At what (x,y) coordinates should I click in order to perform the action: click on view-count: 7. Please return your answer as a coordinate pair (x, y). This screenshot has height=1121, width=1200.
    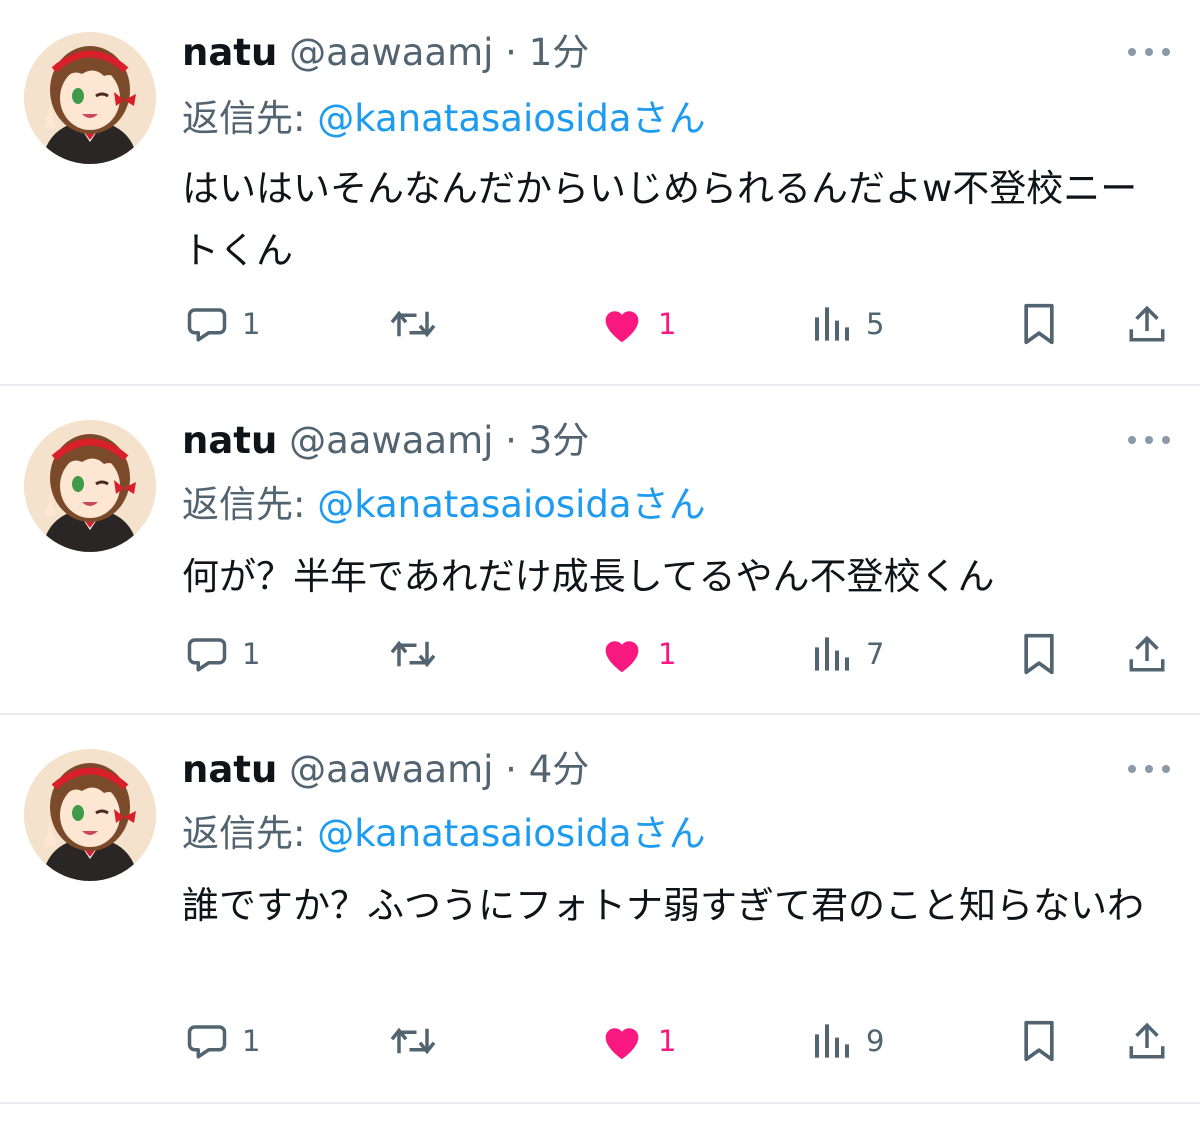
    Looking at the image, I should click on (875, 654).